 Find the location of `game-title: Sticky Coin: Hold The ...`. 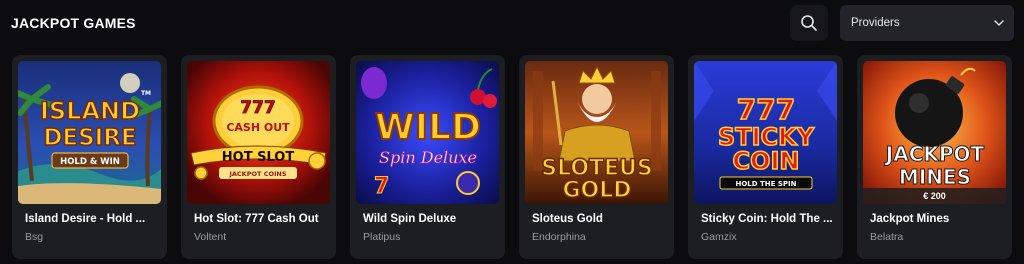

game-title: Sticky Coin: Hold The ... is located at coordinates (768, 219).